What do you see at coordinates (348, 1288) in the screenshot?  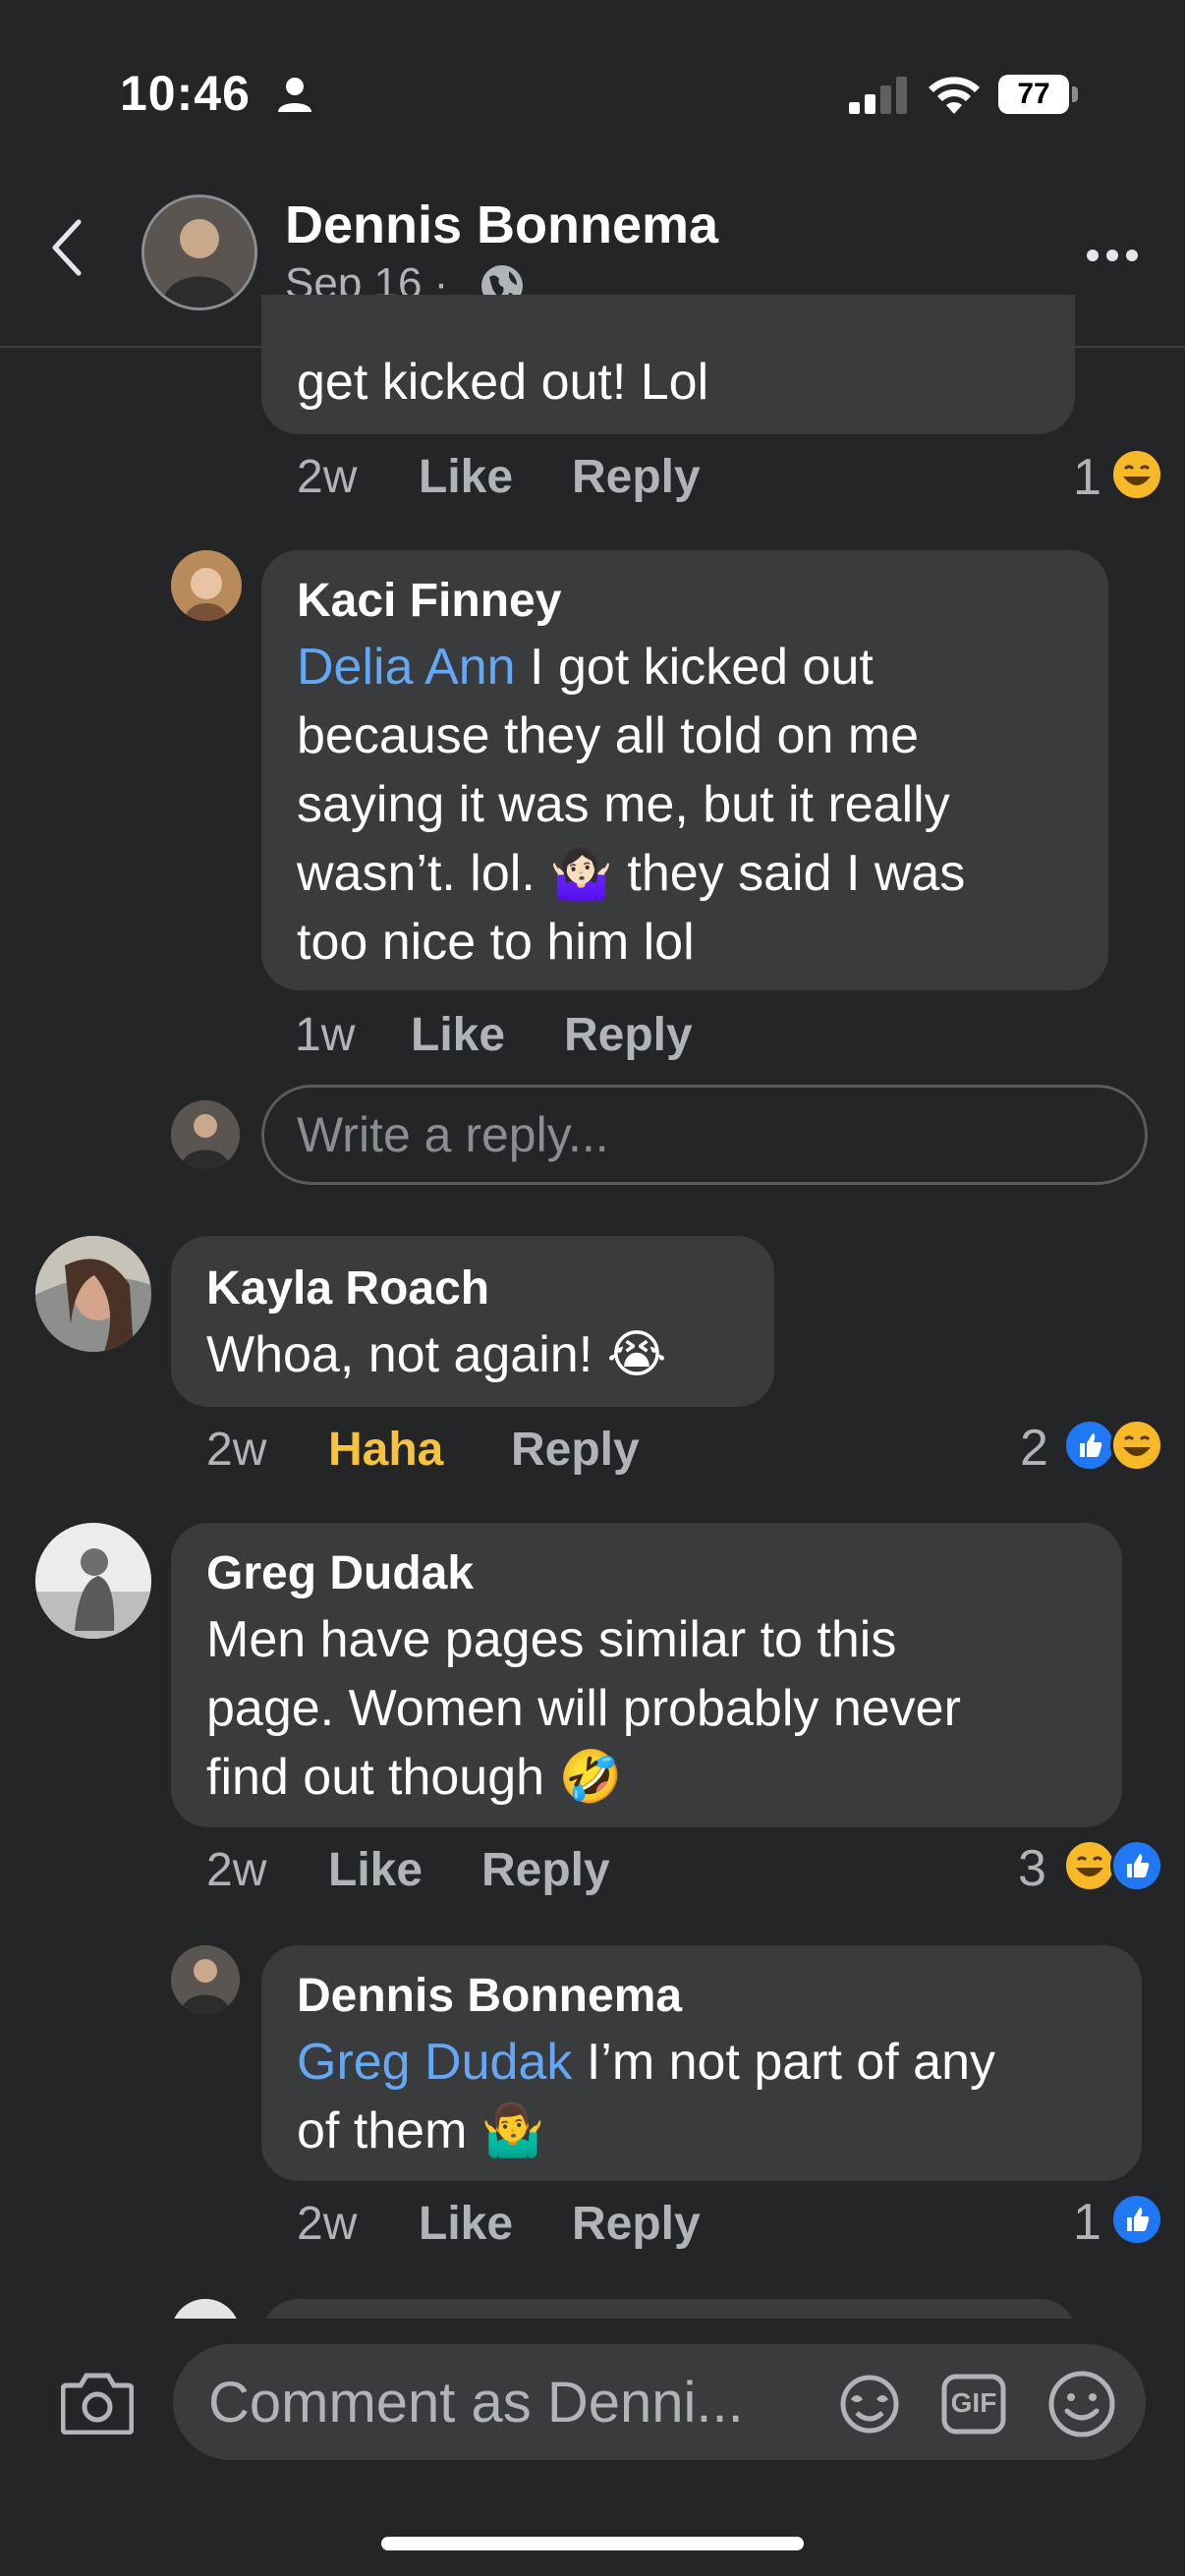 I see `comment-author: Kayla Roach` at bounding box center [348, 1288].